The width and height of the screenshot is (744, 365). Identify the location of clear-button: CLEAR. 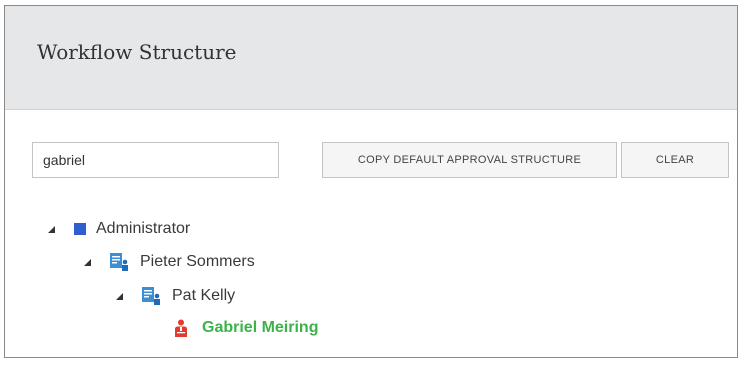
(675, 160).